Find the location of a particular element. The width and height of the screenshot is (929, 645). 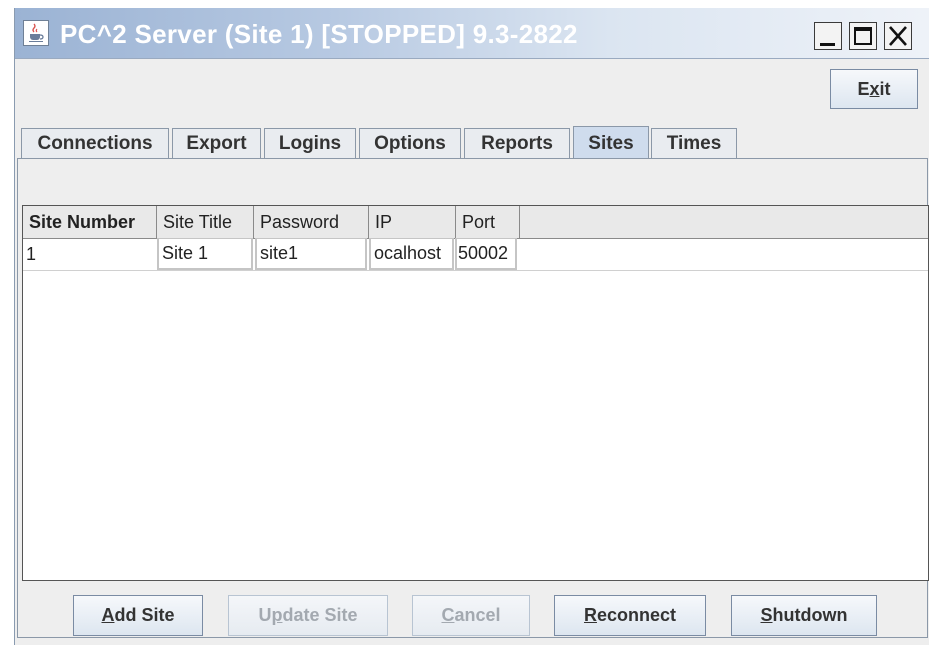

table-row: 1 Site 1 site1 ocalhost 50002 is located at coordinates (475, 254).